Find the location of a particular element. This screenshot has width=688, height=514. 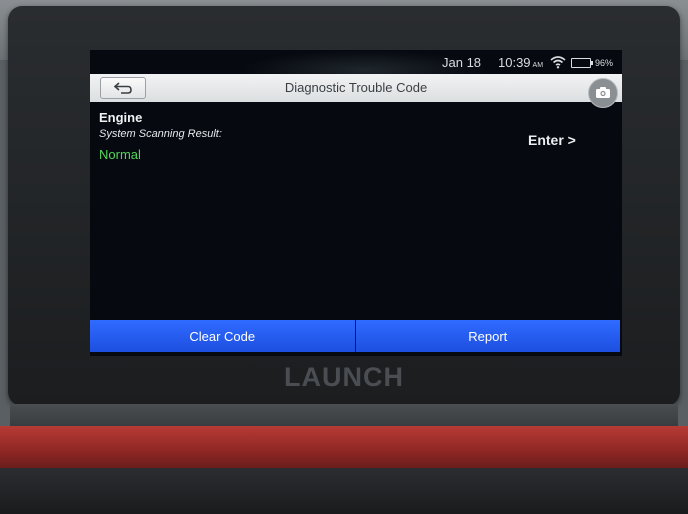

status-time: 10:39 AM is located at coordinates (520, 62).